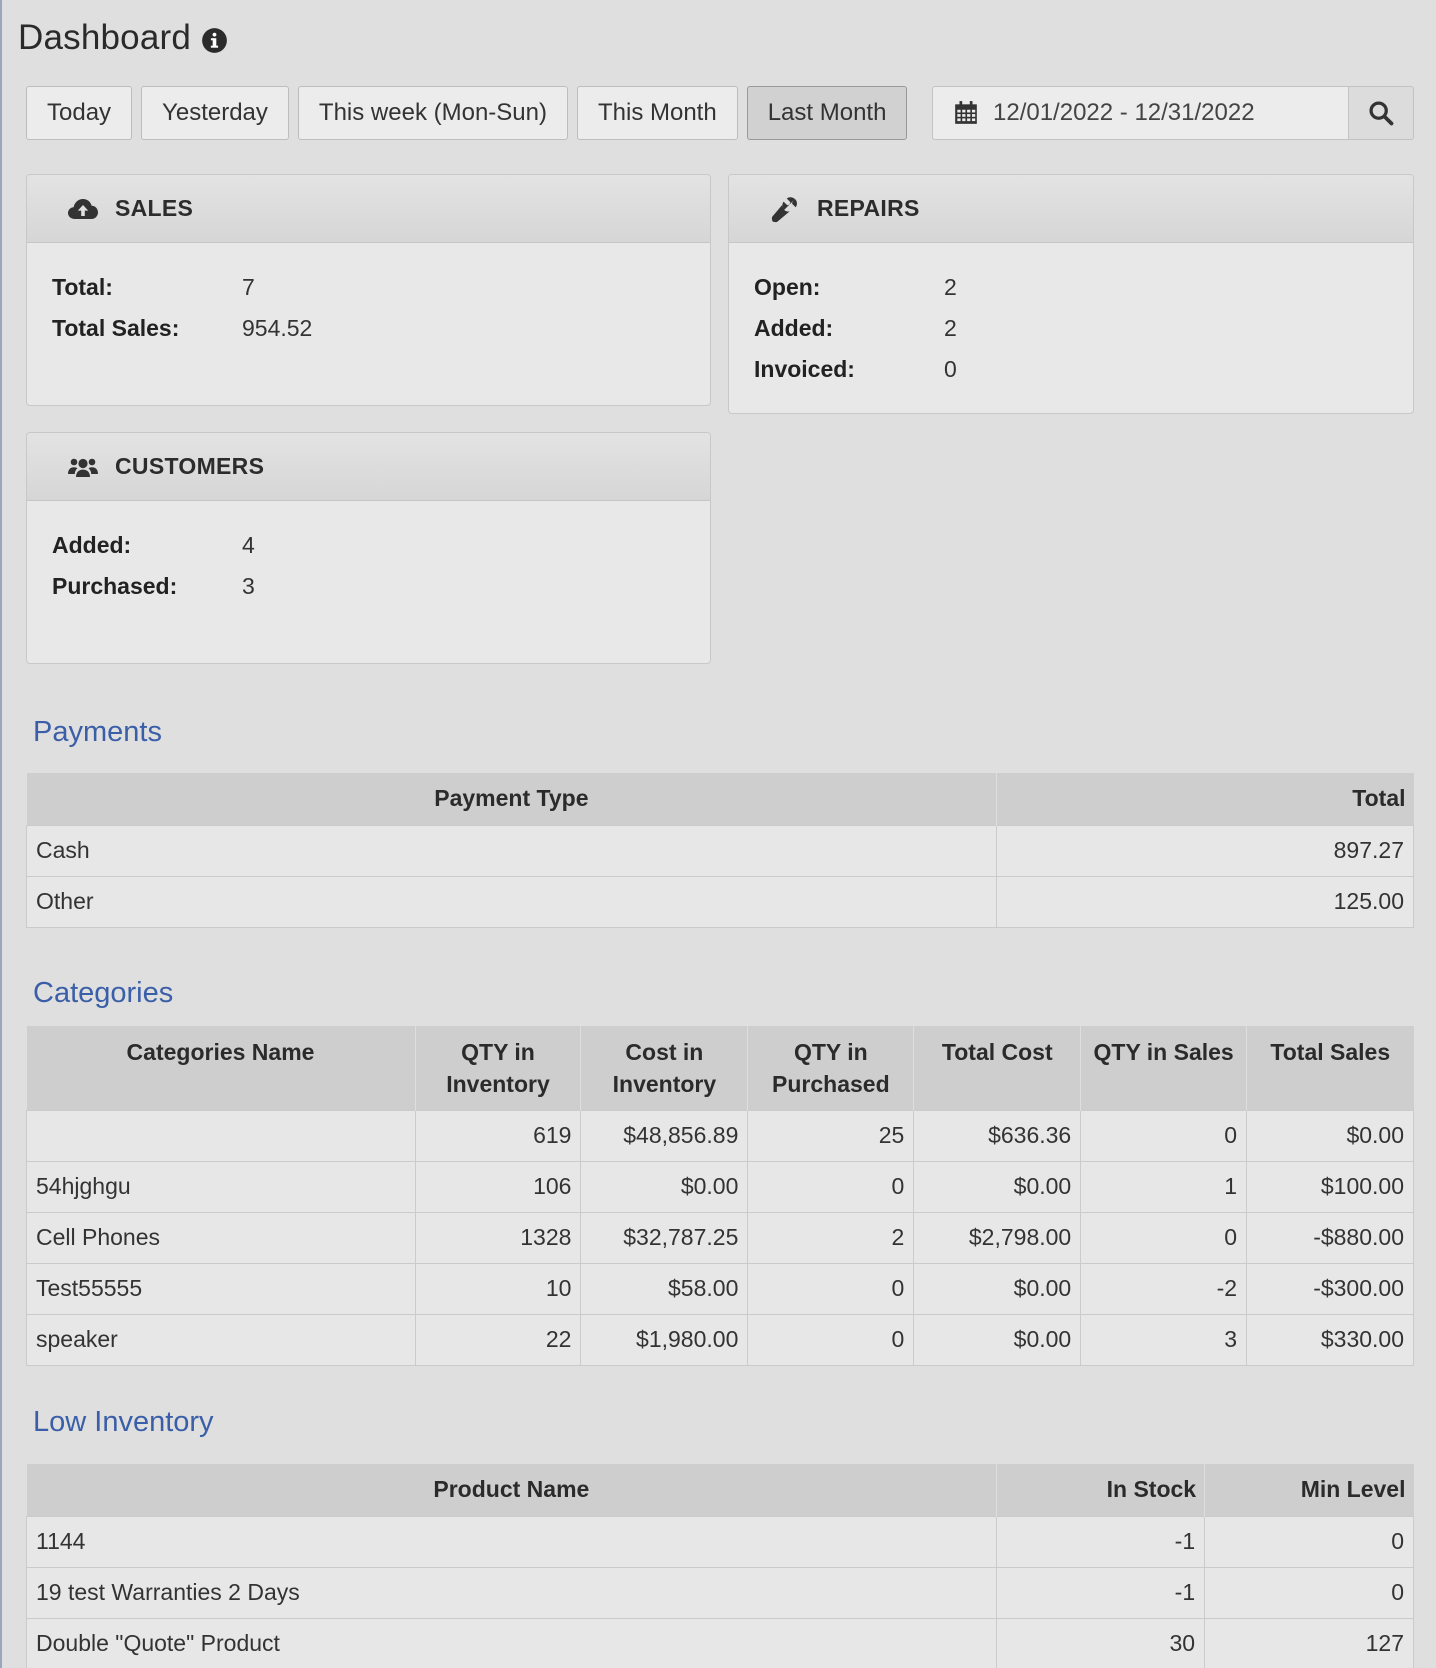  What do you see at coordinates (831, 1135) in the screenshot?
I see `qty-purchased-cell: 25` at bounding box center [831, 1135].